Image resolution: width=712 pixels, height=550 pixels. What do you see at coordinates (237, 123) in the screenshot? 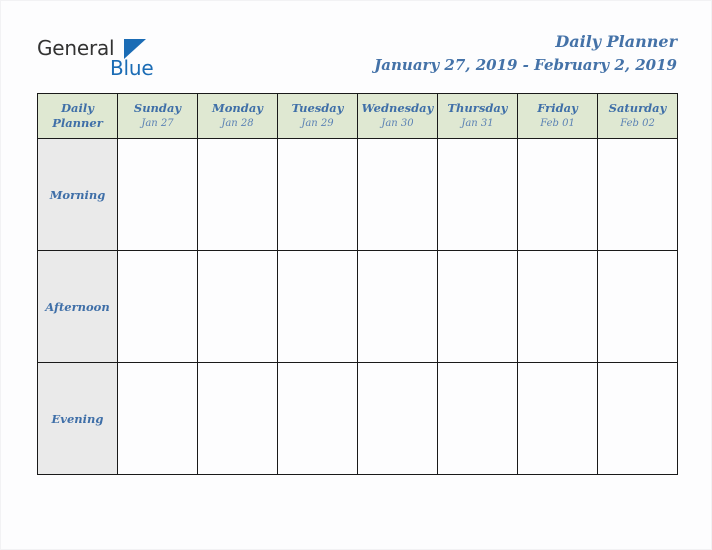
I see `day-date-label: Jan 28` at bounding box center [237, 123].